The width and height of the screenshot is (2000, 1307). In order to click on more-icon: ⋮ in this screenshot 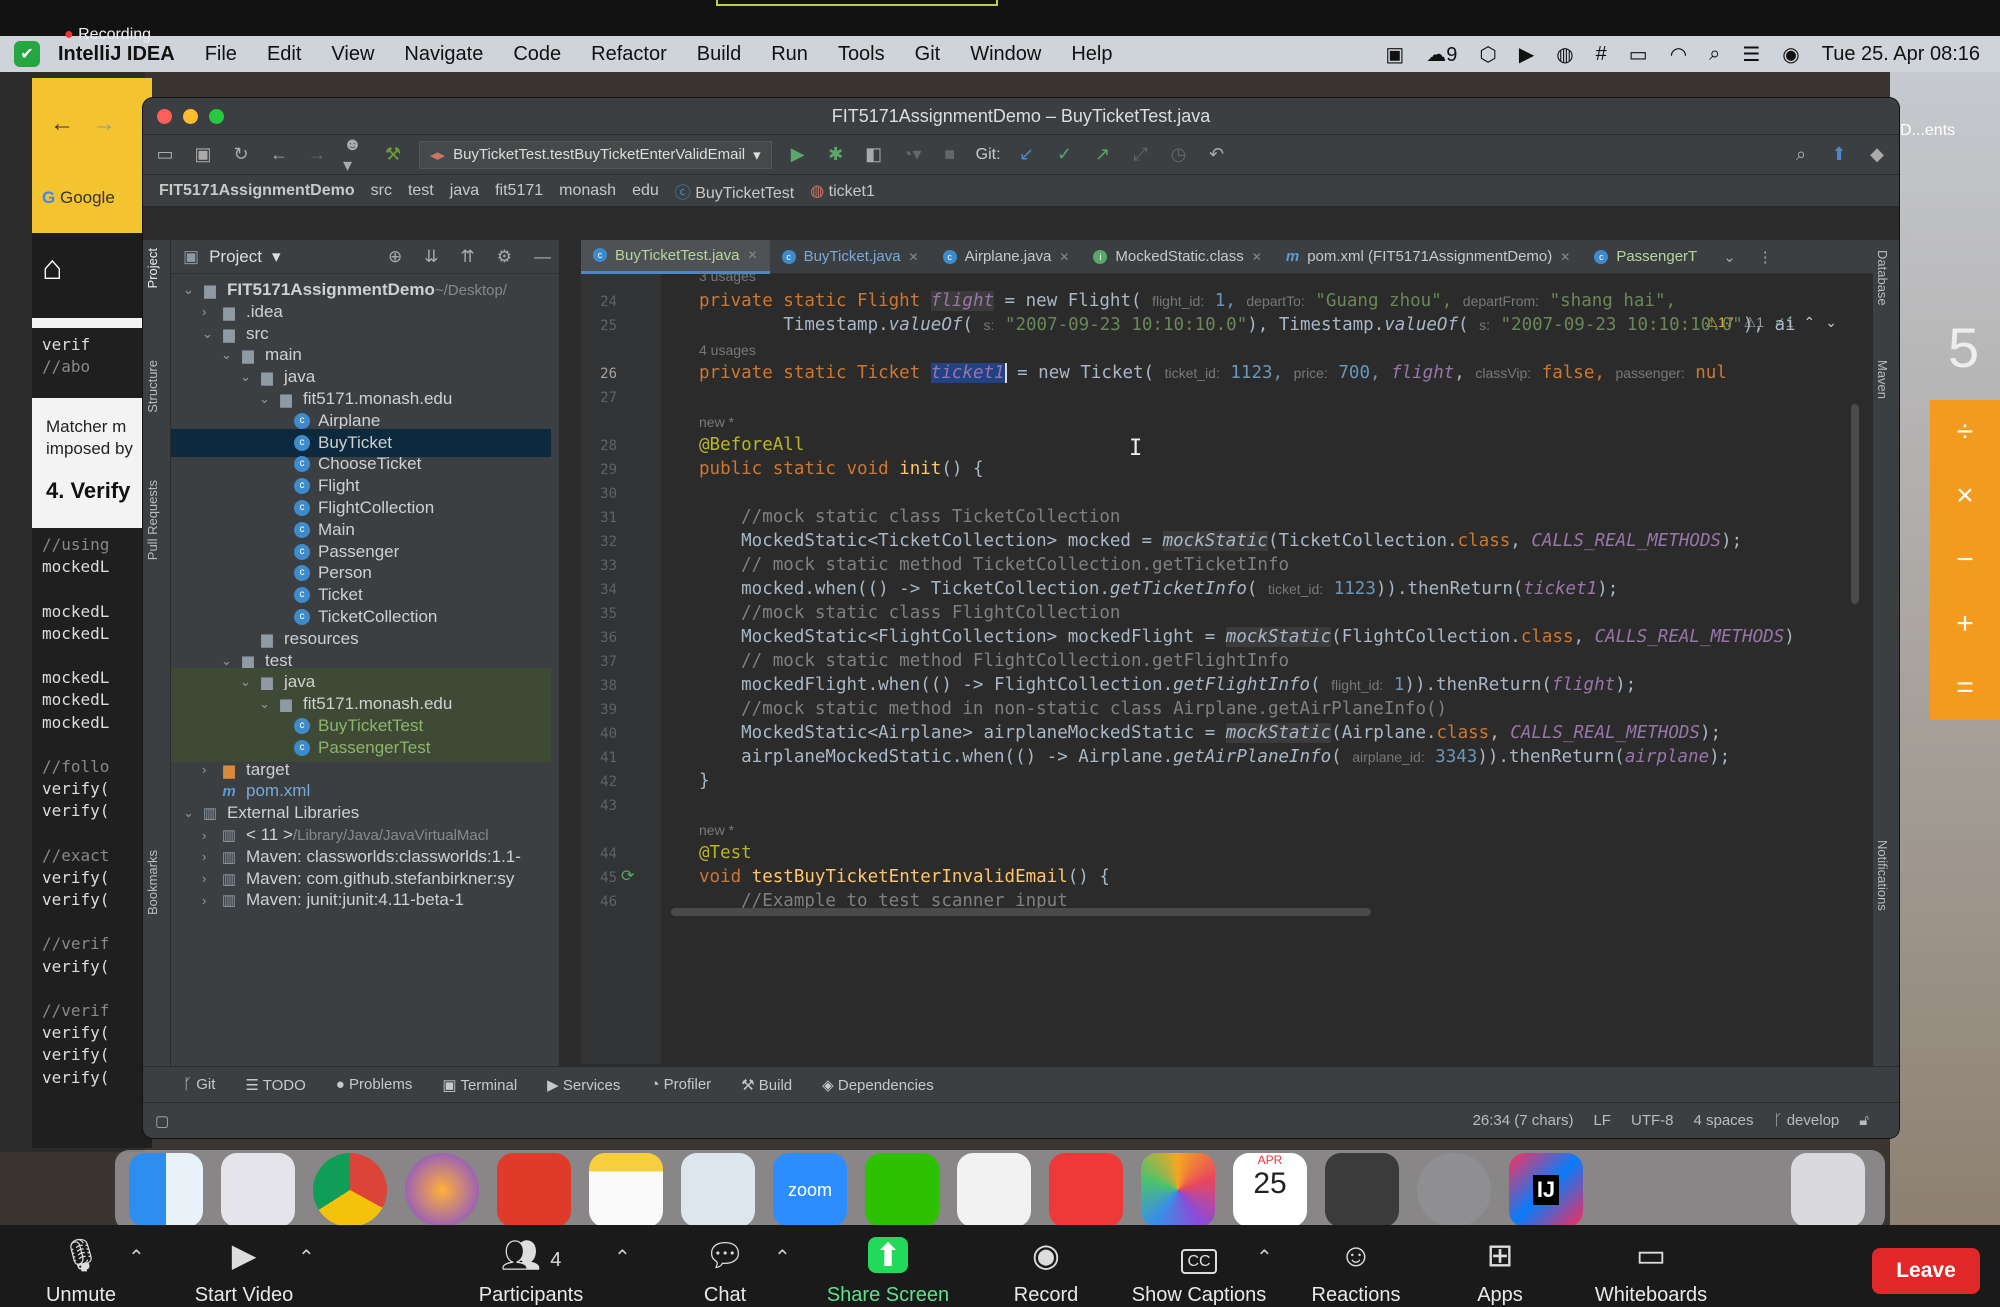, I will do `click(1765, 257)`.